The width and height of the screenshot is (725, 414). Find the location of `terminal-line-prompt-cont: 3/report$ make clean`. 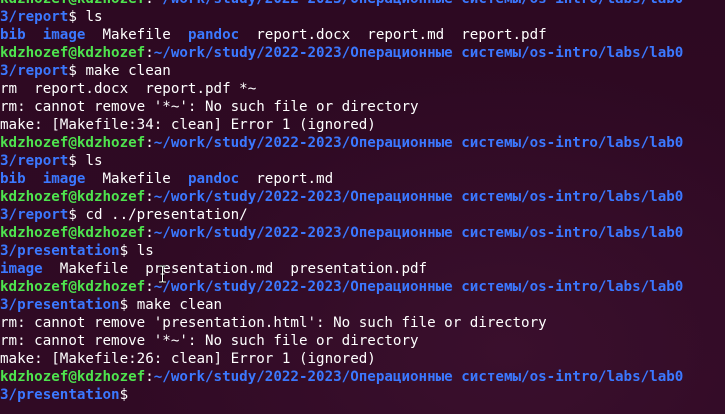

terminal-line-prompt-cont: 3/report$ make clean is located at coordinates (362, 71).